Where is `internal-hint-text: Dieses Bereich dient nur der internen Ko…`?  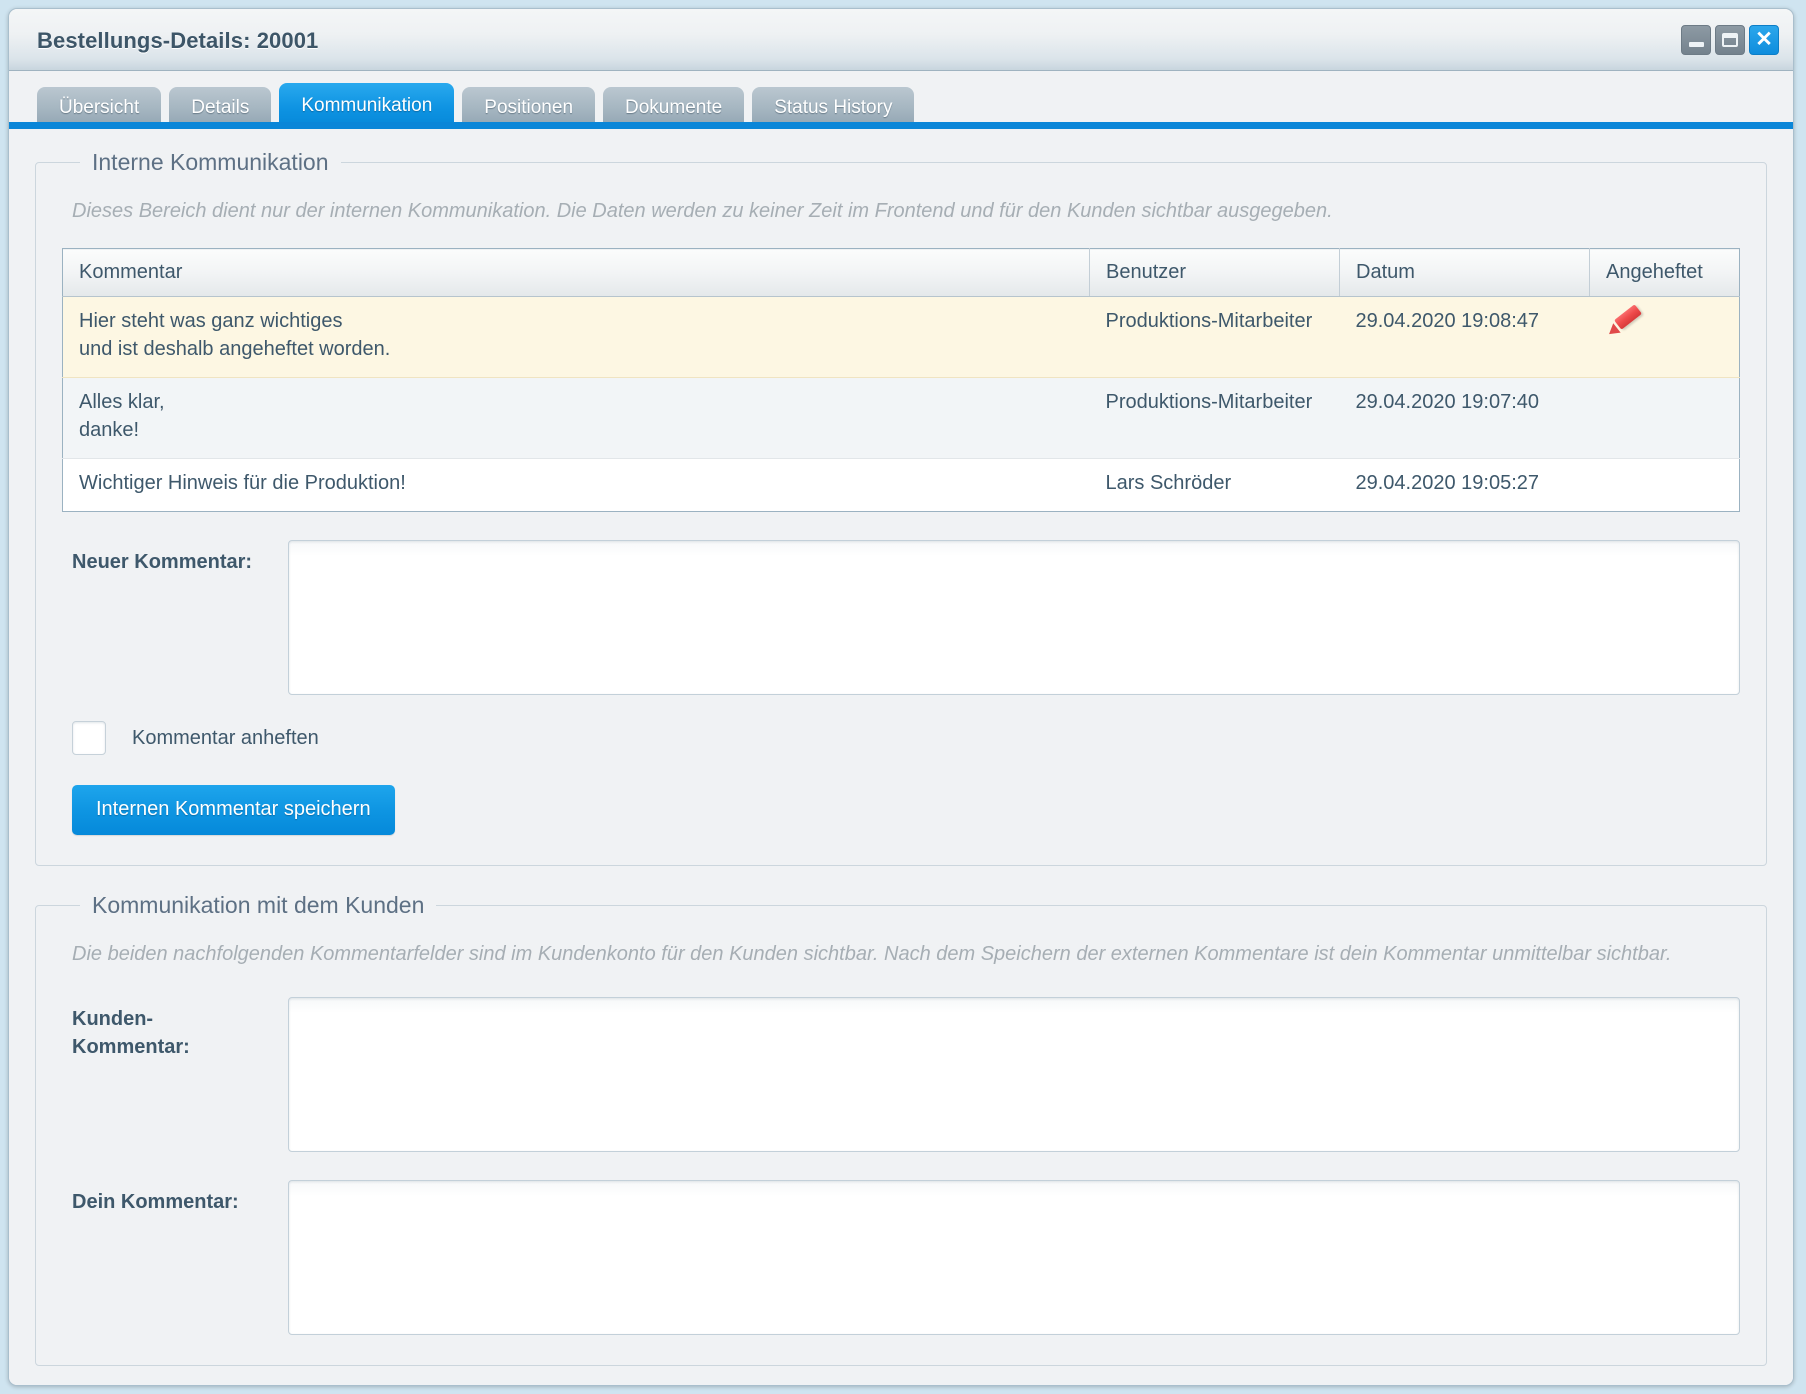
internal-hint-text: Dieses Bereich dient nur der internen Ko… is located at coordinates (702, 211).